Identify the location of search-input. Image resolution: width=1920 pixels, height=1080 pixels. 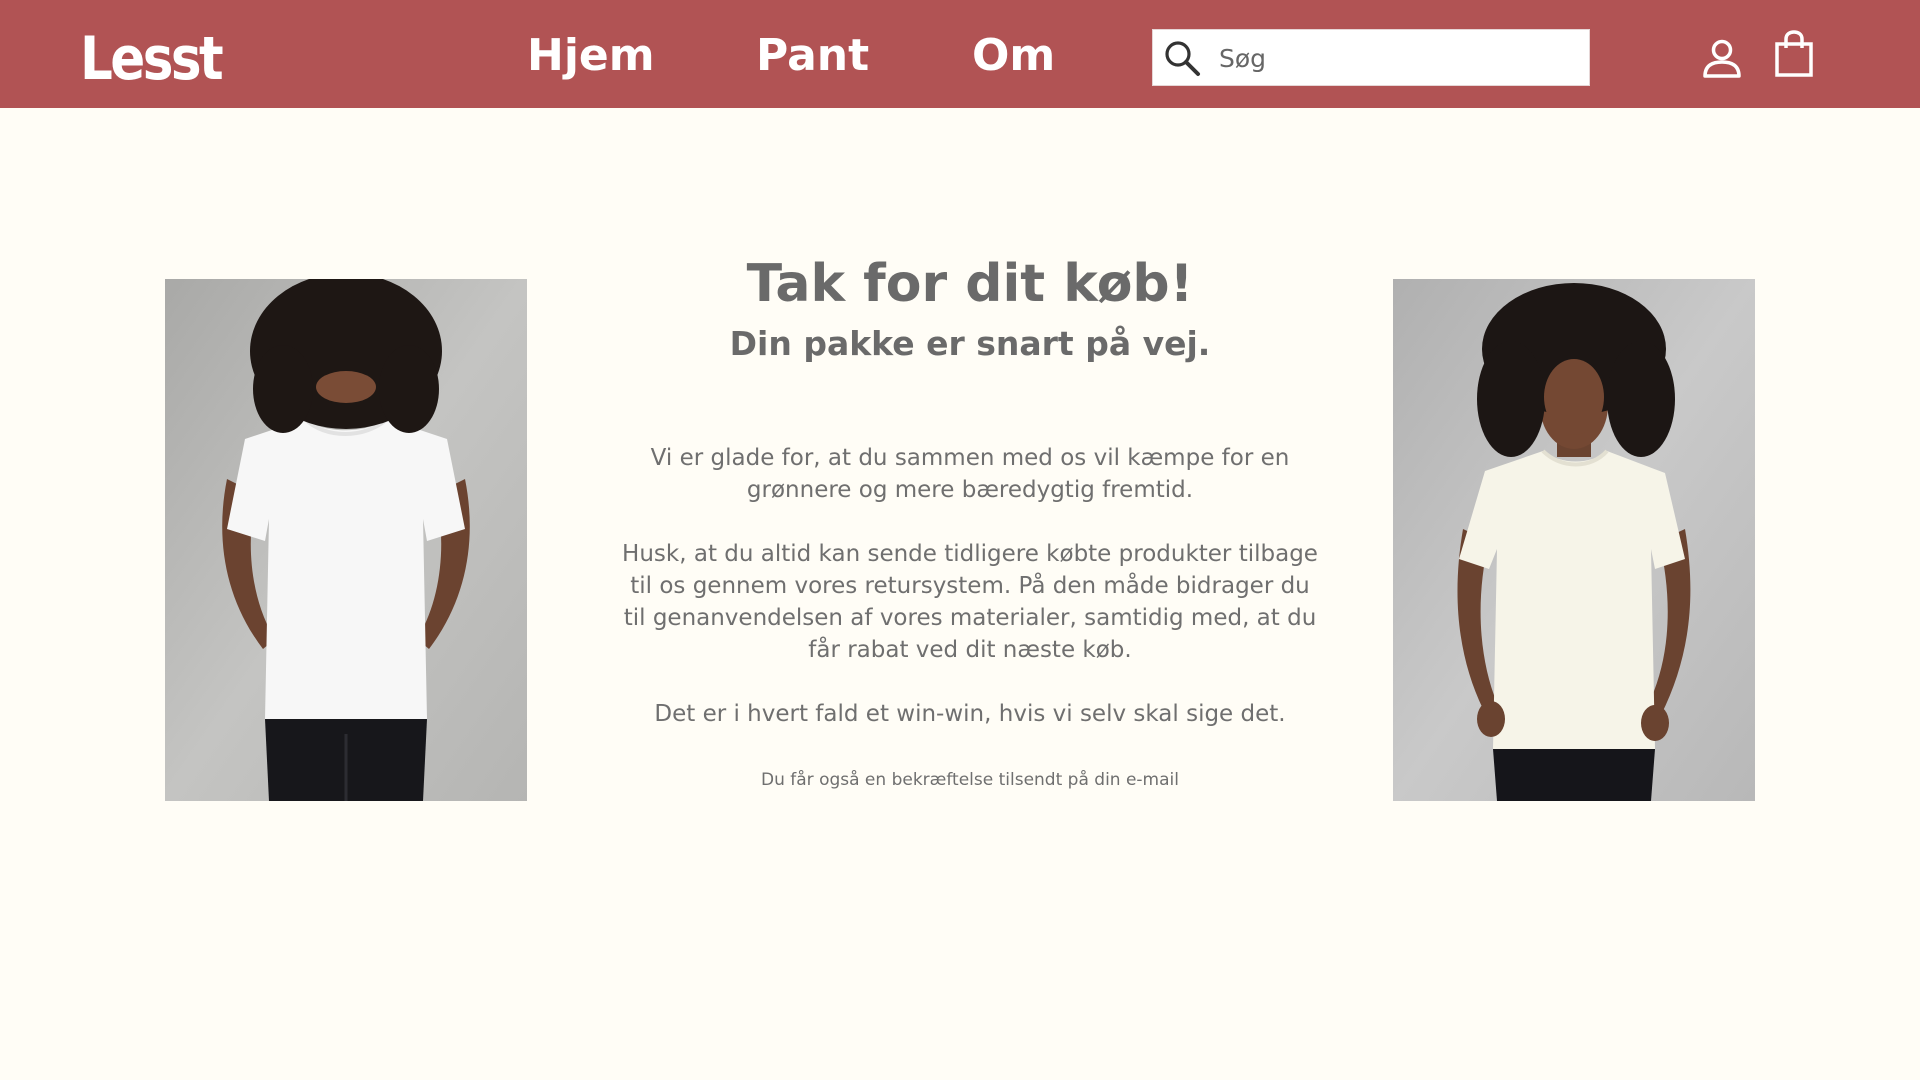
(1397, 58).